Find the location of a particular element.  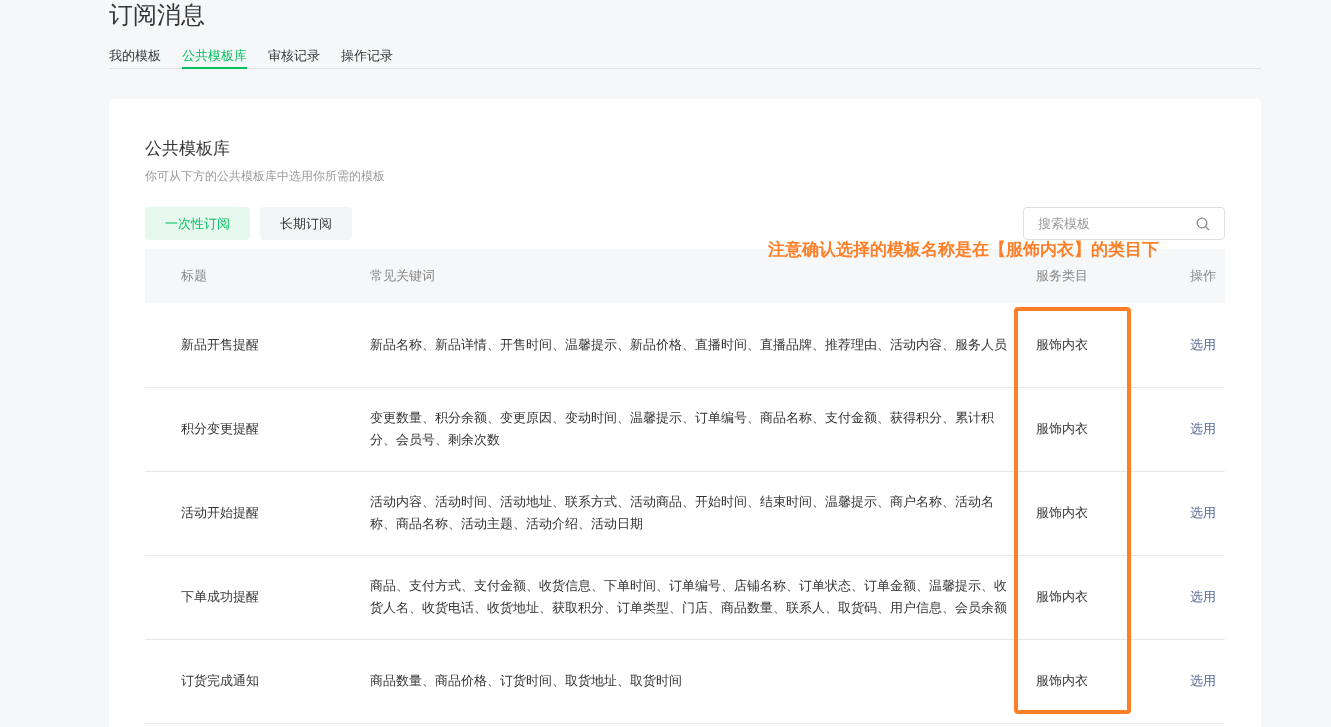

panel-title: 公共模板库 is located at coordinates (188, 149).